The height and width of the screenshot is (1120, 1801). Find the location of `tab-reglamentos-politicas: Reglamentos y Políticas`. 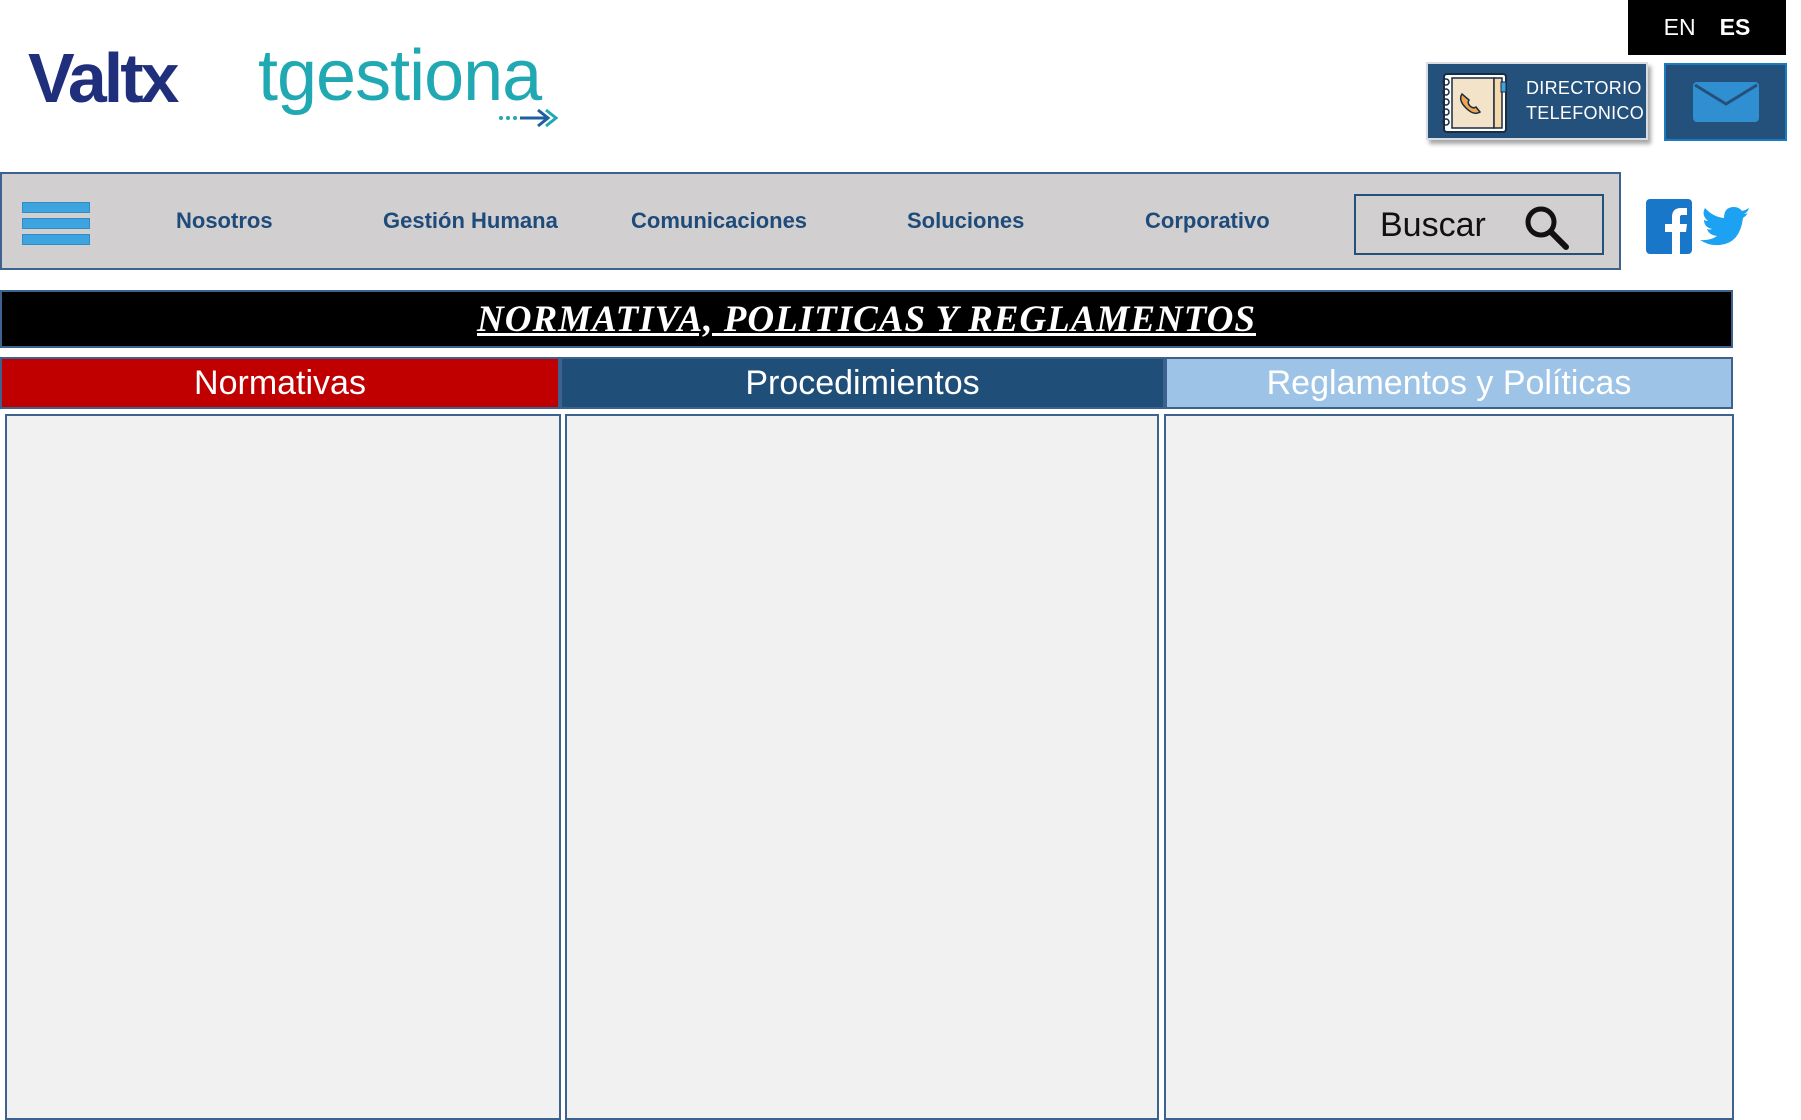

tab-reglamentos-politicas: Reglamentos y Políticas is located at coordinates (1449, 383).